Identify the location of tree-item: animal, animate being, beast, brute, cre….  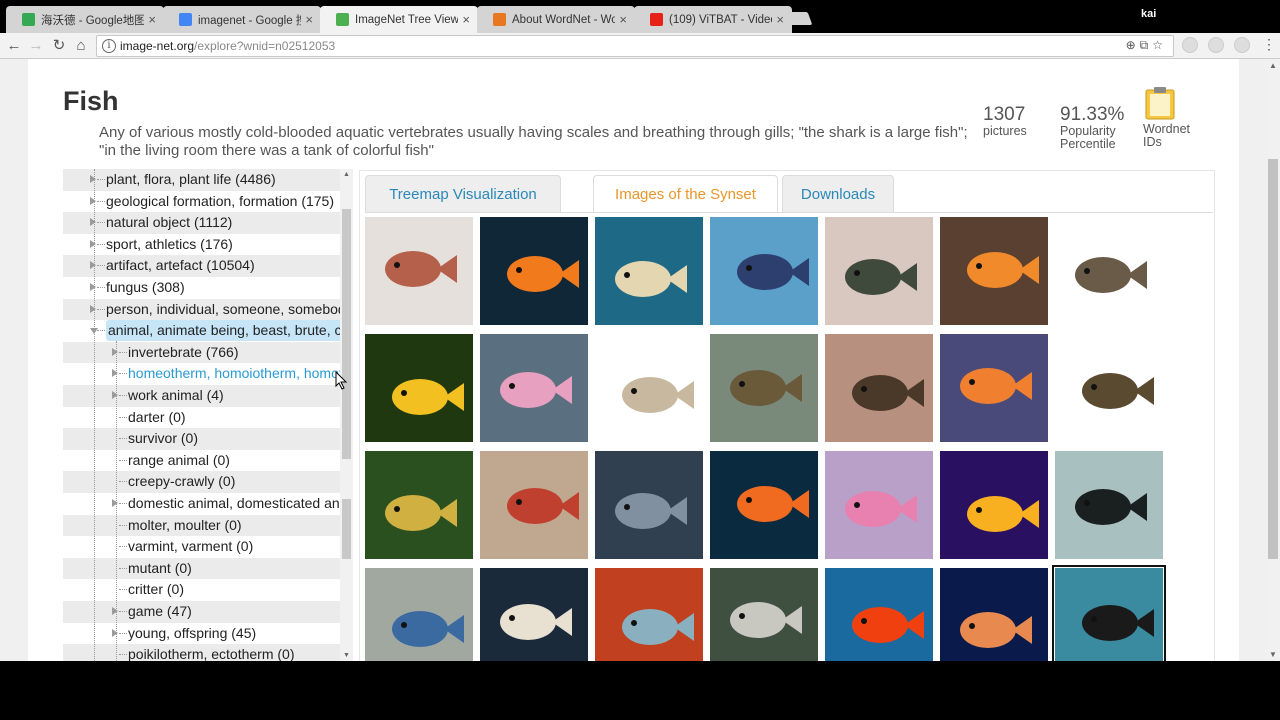
(201, 331).